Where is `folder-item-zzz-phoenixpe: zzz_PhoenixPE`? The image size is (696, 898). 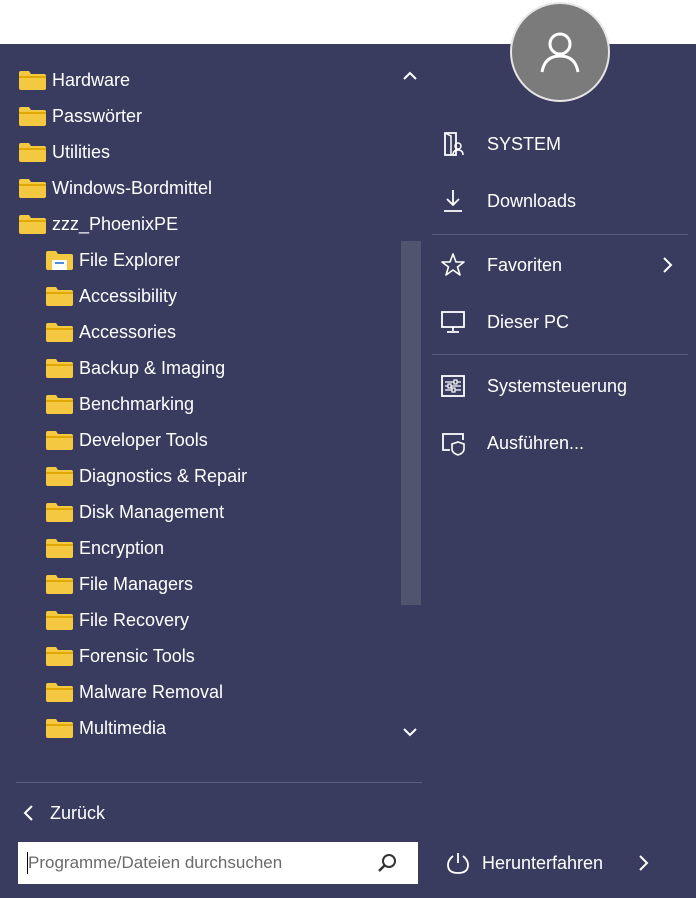
folder-item-zzz-phoenixpe: zzz_PhoenixPE is located at coordinates (98, 224).